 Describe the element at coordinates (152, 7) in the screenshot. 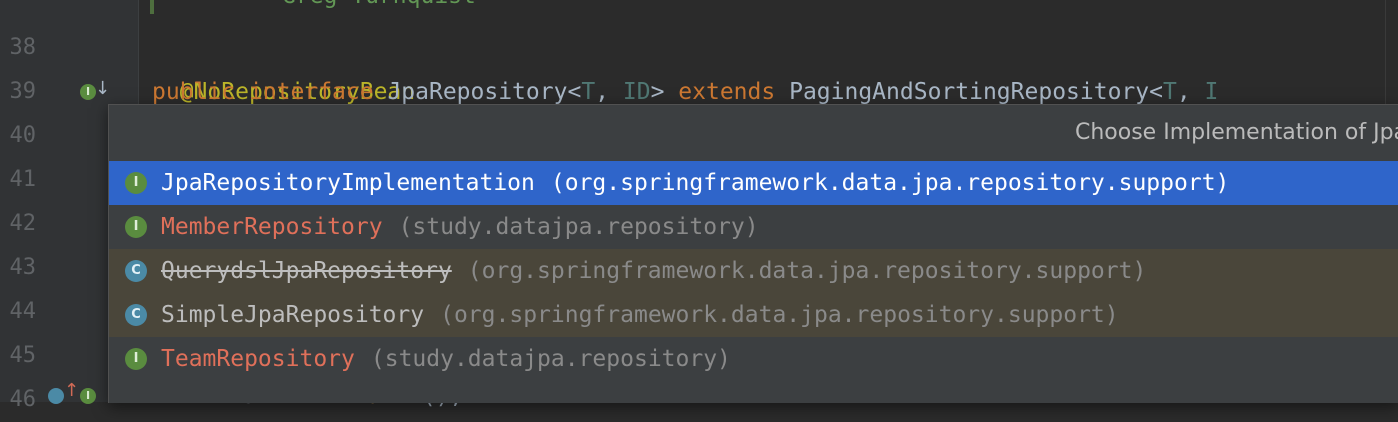

I see `doc-comment-bar` at that location.